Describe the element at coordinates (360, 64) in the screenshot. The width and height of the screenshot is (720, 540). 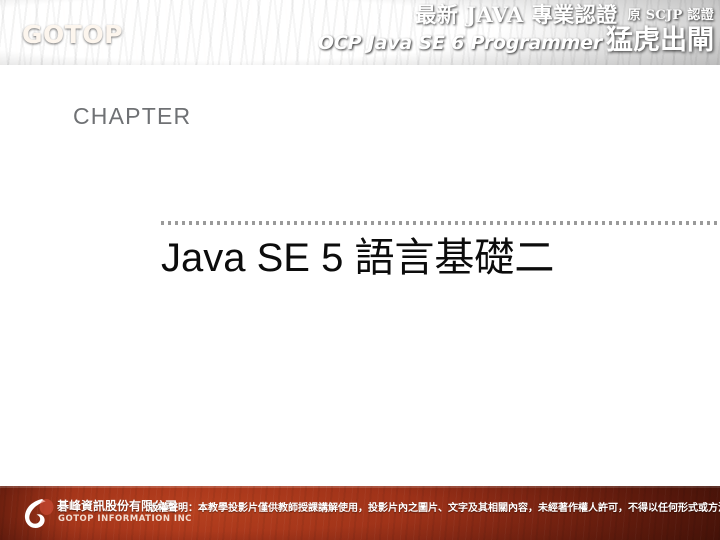
I see `header-accent-rule` at that location.